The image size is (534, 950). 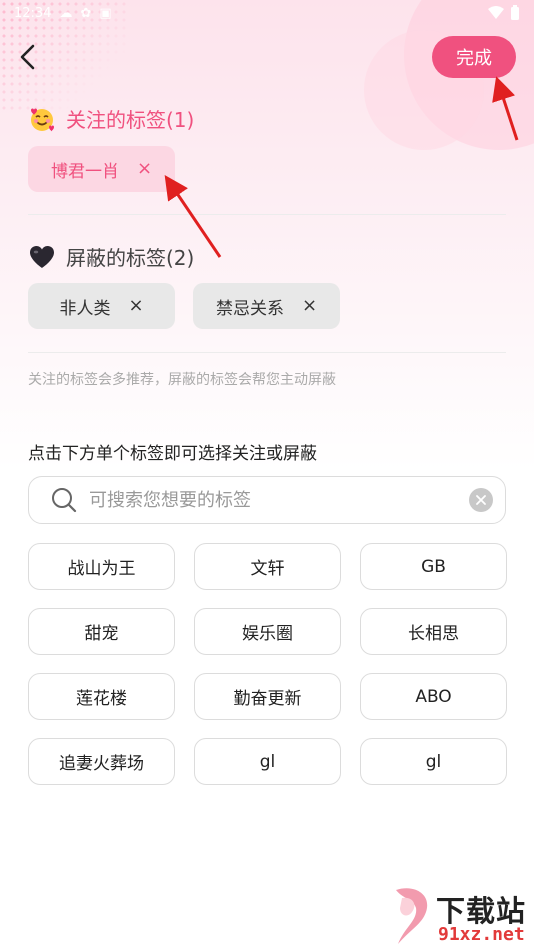 I want to click on watermark-emblem-icon, so click(x=412, y=916).